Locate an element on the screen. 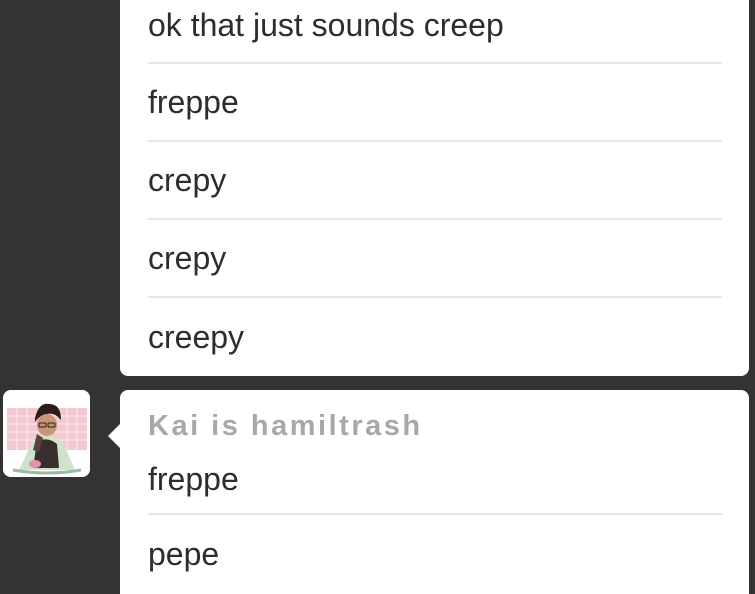 The height and width of the screenshot is (594, 755). message-text: ok that just sounds creep is located at coordinates (435, 32).